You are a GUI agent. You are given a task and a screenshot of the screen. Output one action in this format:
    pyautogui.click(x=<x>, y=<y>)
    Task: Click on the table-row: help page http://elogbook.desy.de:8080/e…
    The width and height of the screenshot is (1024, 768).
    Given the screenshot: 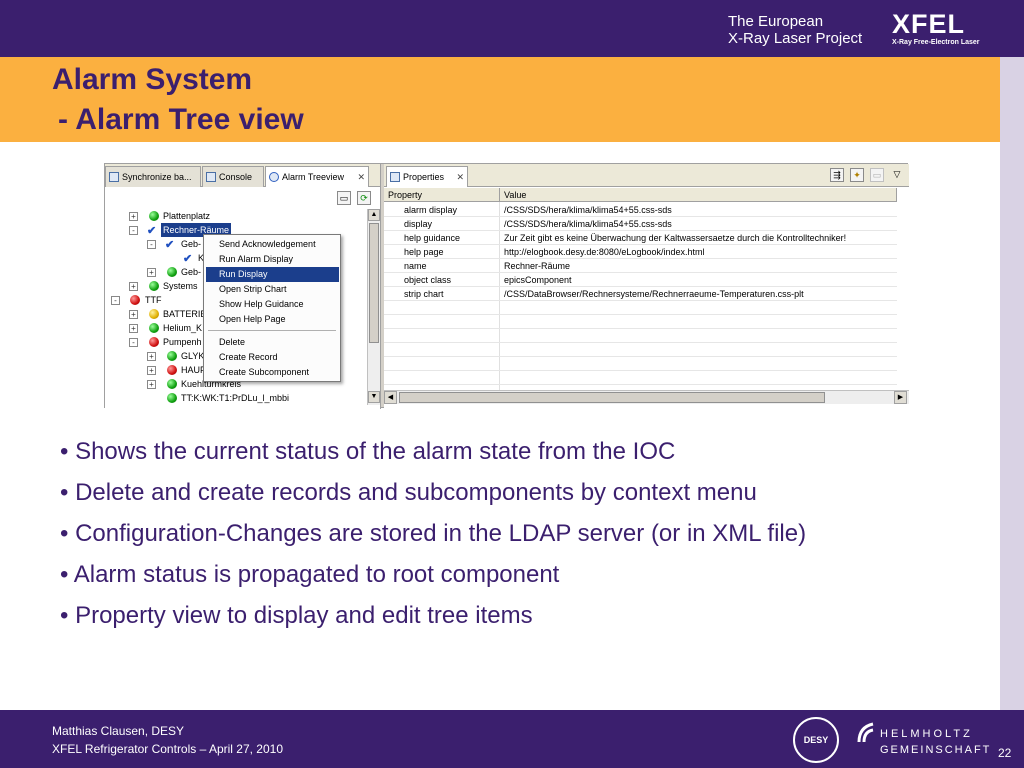 What is the action you would take?
    pyautogui.click(x=640, y=252)
    